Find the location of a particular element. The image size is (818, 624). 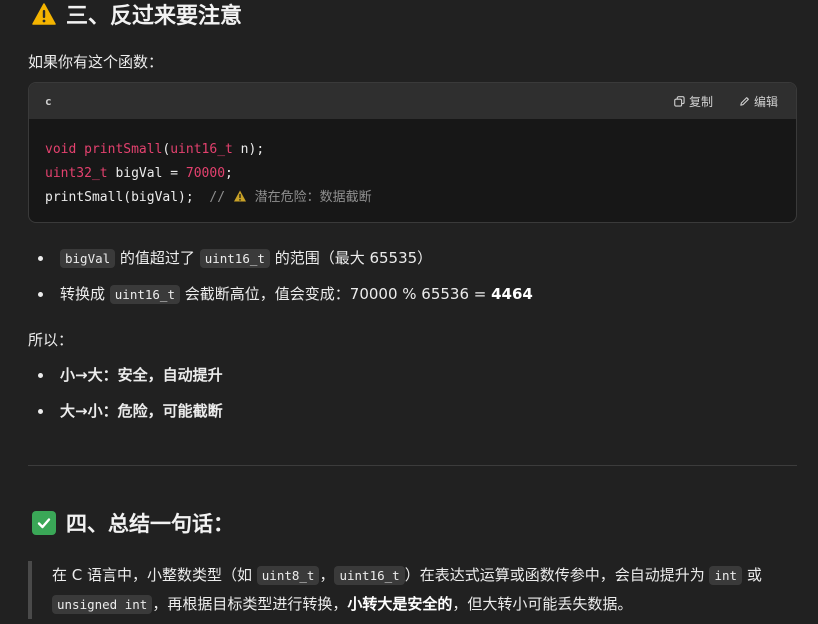

section-heading-3: 三、反过来要注意 is located at coordinates (137, 16).